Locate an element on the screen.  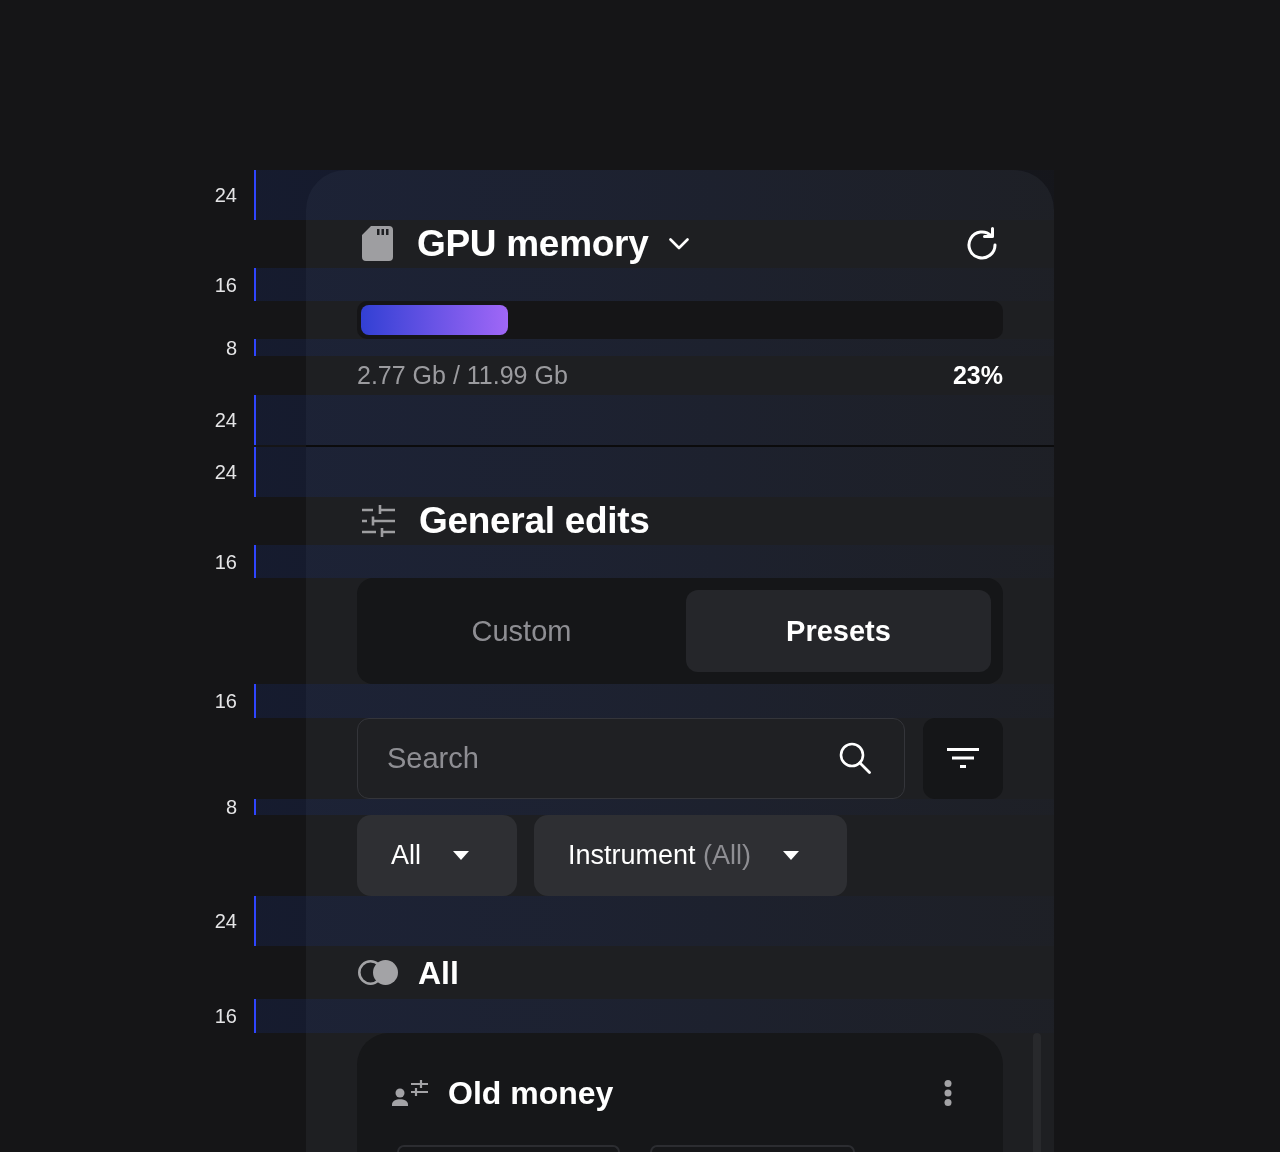
refresh-icon is located at coordinates (982, 244).